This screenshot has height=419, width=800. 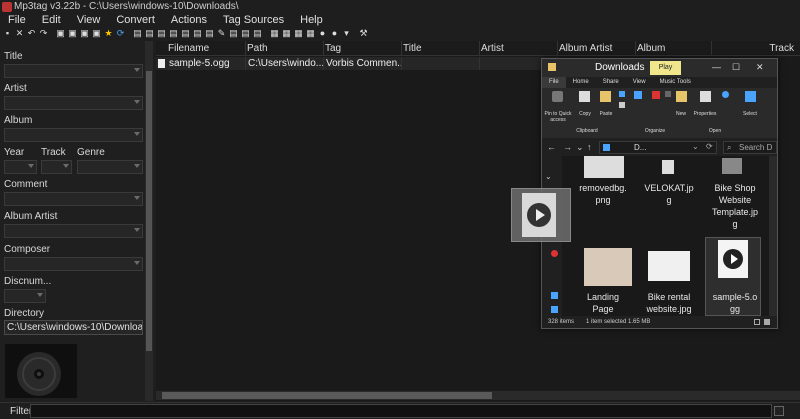 I want to click on directory-field: C:\Users\windows-10\Downloads, so click(x=73, y=327).